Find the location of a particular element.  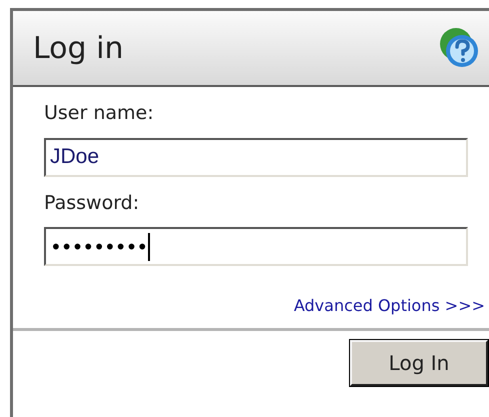

field-label: Password: is located at coordinates (92, 203).